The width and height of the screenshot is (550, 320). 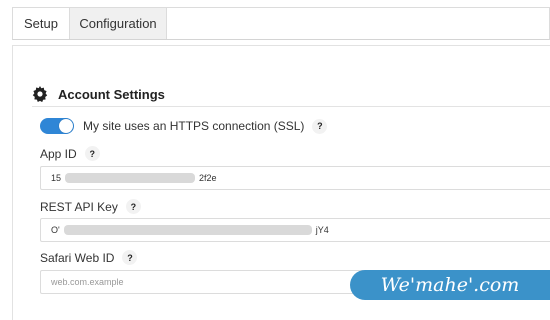 What do you see at coordinates (41, 23) in the screenshot?
I see `tab-setup: Setup` at bounding box center [41, 23].